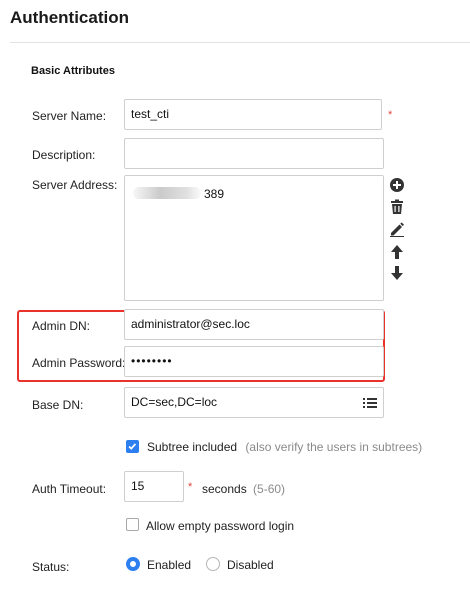 The width and height of the screenshot is (470, 592). Describe the element at coordinates (250, 565) in the screenshot. I see `status-disabled-label: Disabled` at that location.